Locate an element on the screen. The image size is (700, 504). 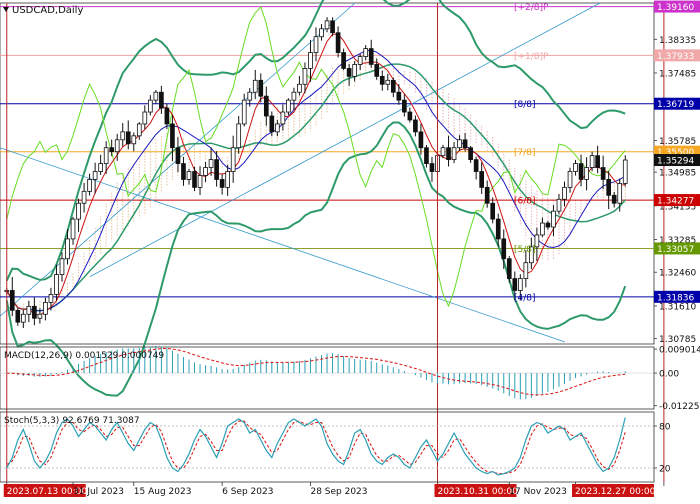
stochastic-name: Stoch(5,3,3) is located at coordinates (31, 421).